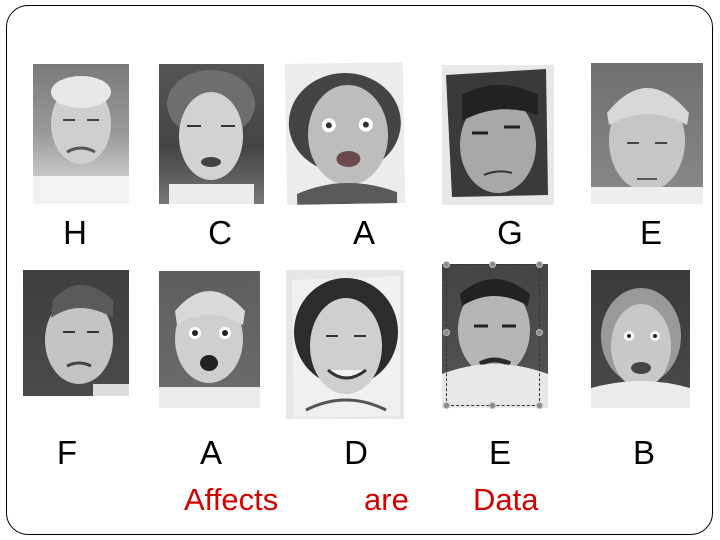 The height and width of the screenshot is (540, 720). Describe the element at coordinates (506, 499) in the screenshot. I see `caption-word-data: Data` at that location.